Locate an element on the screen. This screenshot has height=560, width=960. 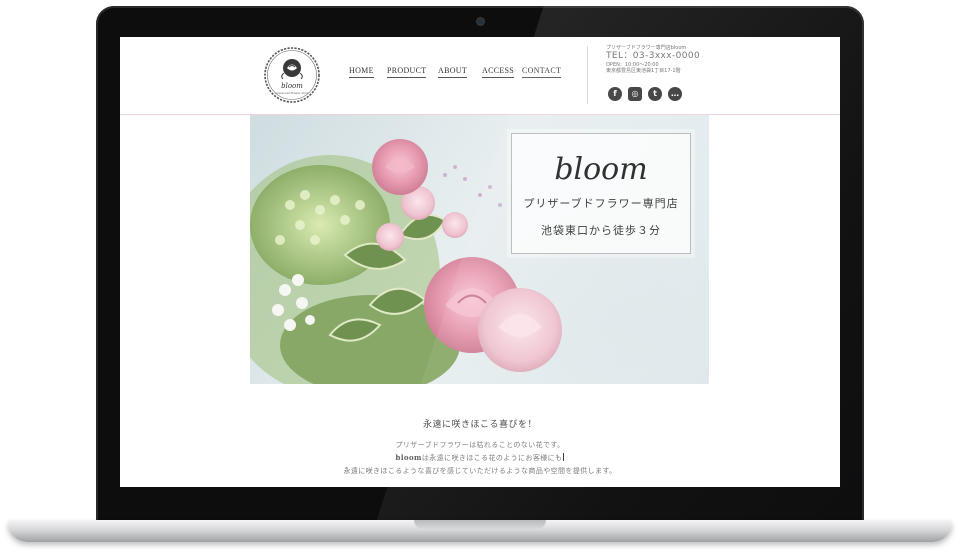
logo-wordmark: bloom is located at coordinates (292, 86).